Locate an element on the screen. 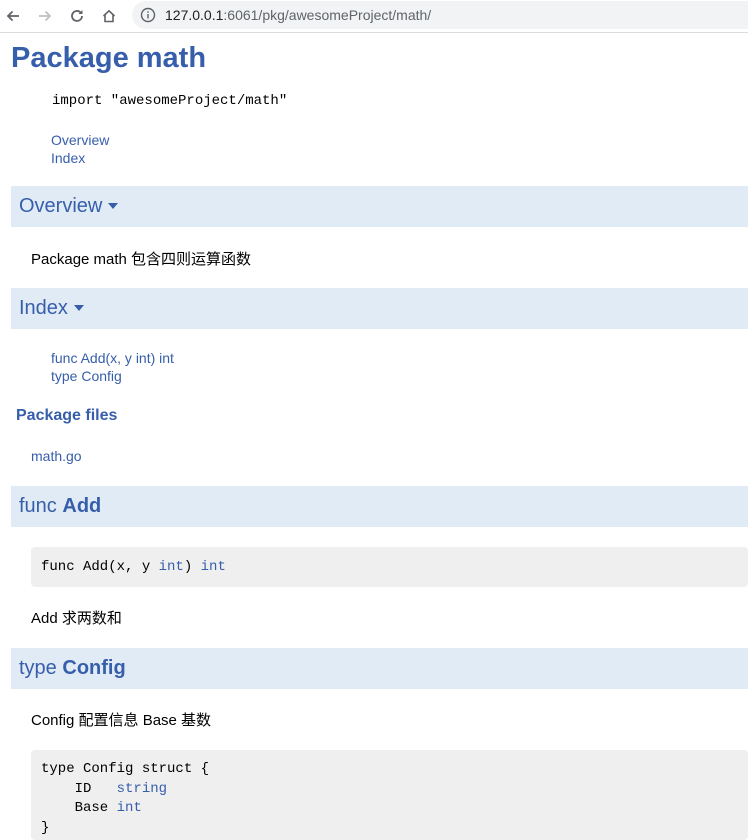 This screenshot has height=840, width=748. reload-button is located at coordinates (77, 16).